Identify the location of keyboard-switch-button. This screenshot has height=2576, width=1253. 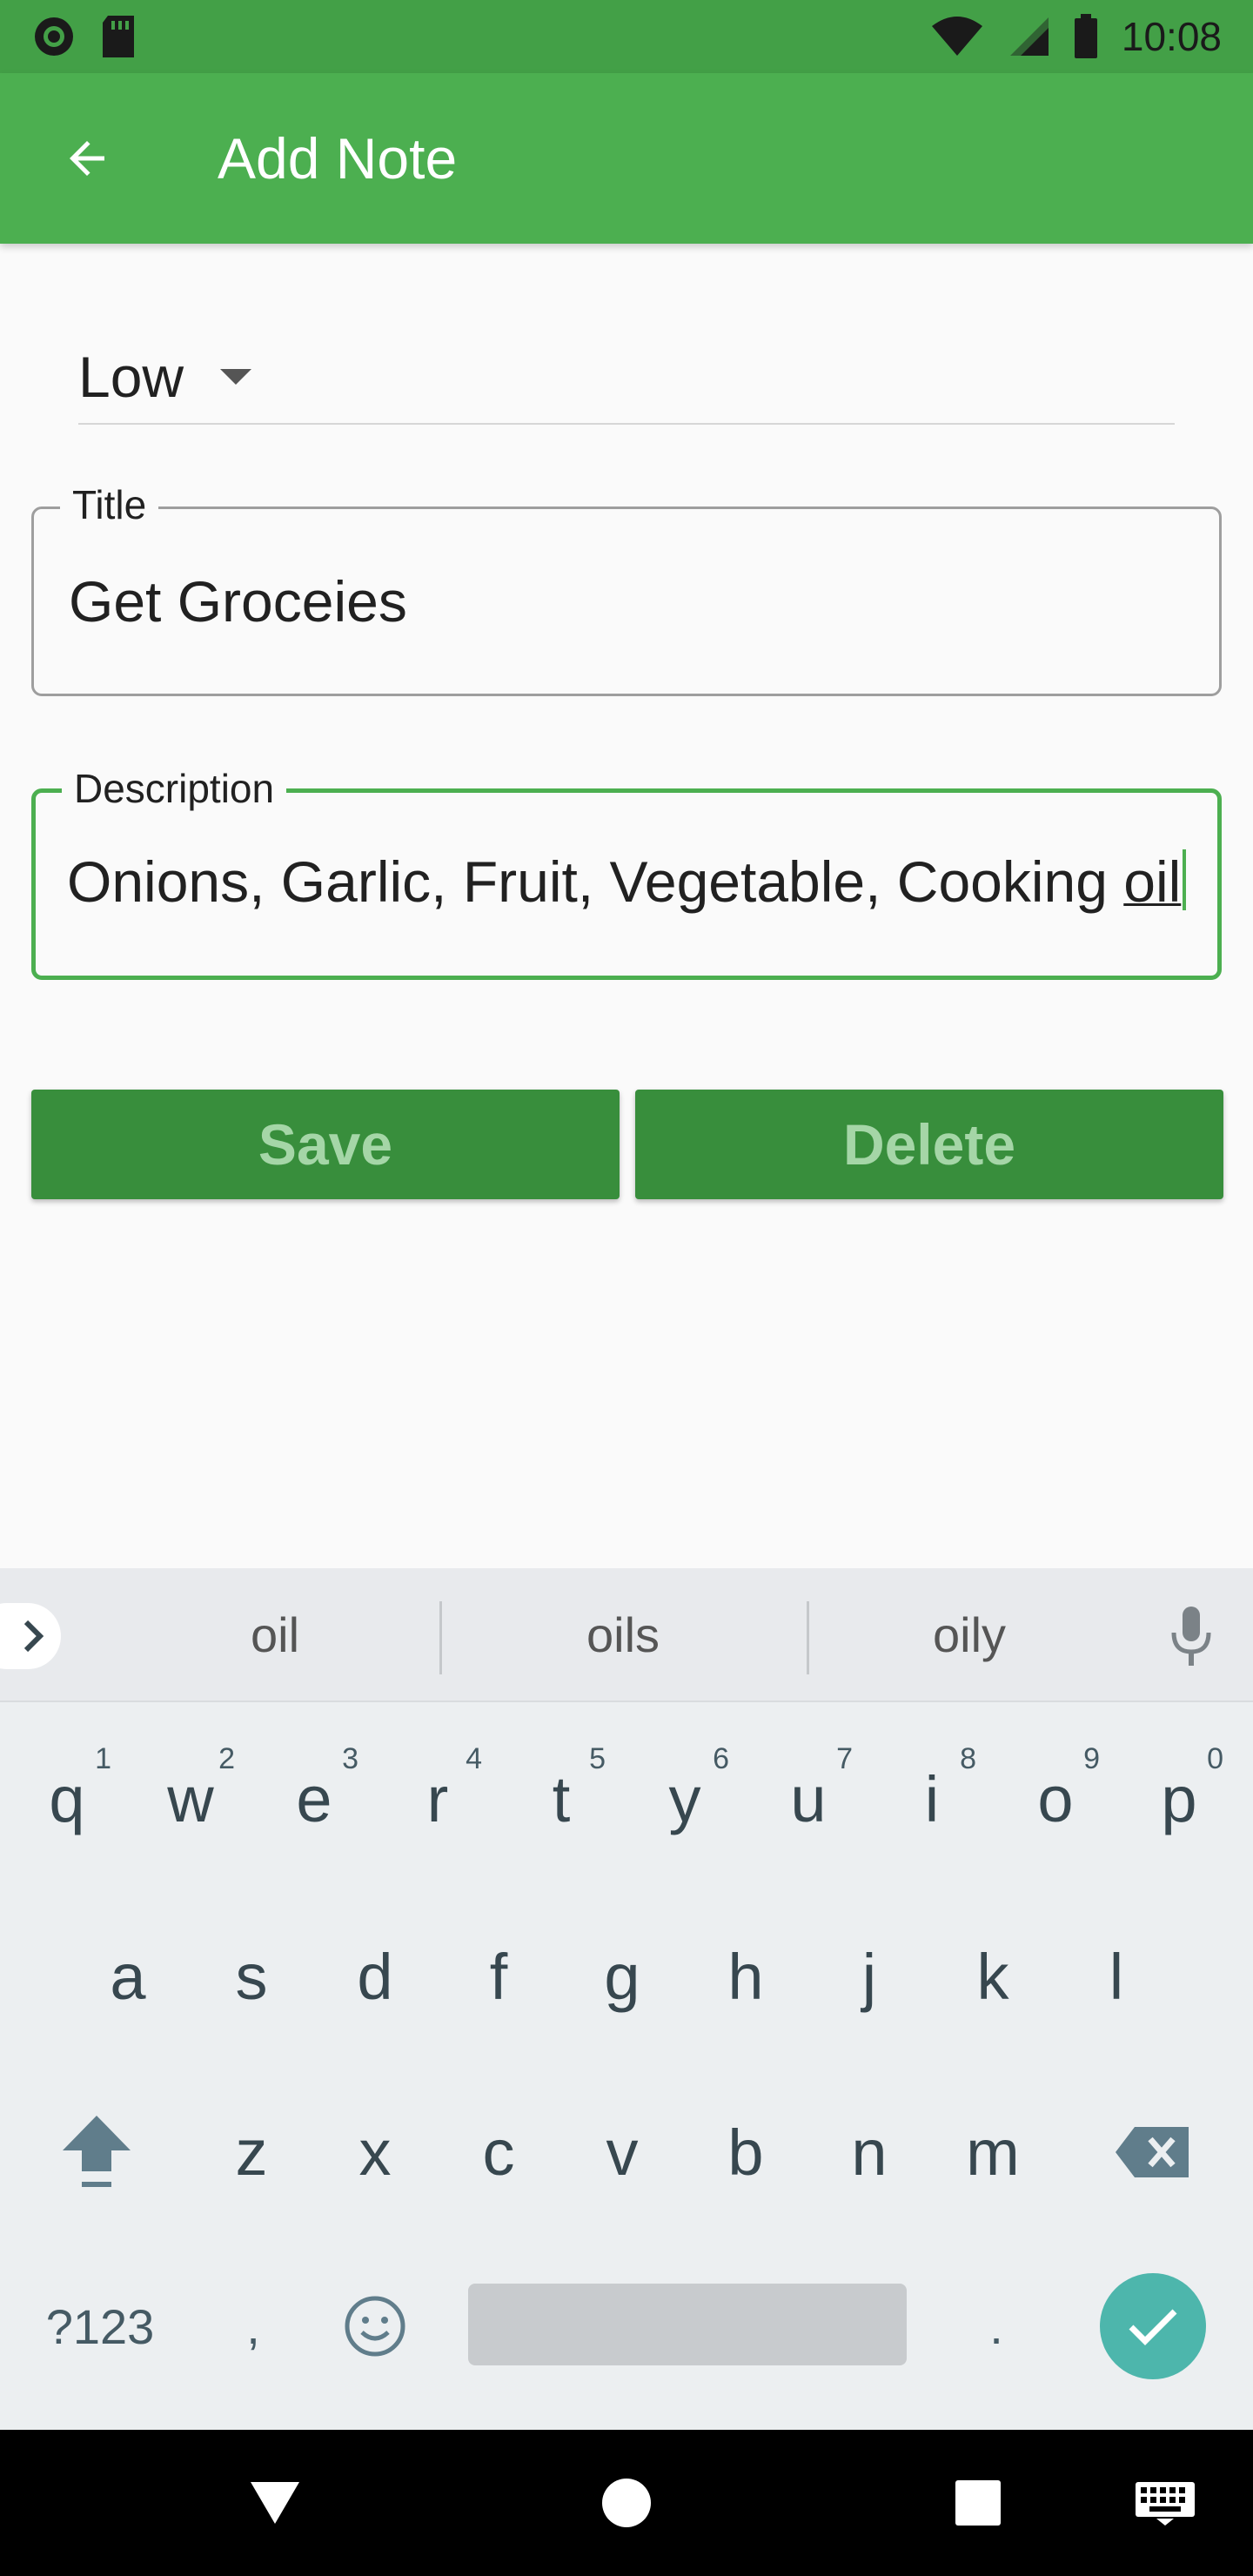
(1165, 2503).